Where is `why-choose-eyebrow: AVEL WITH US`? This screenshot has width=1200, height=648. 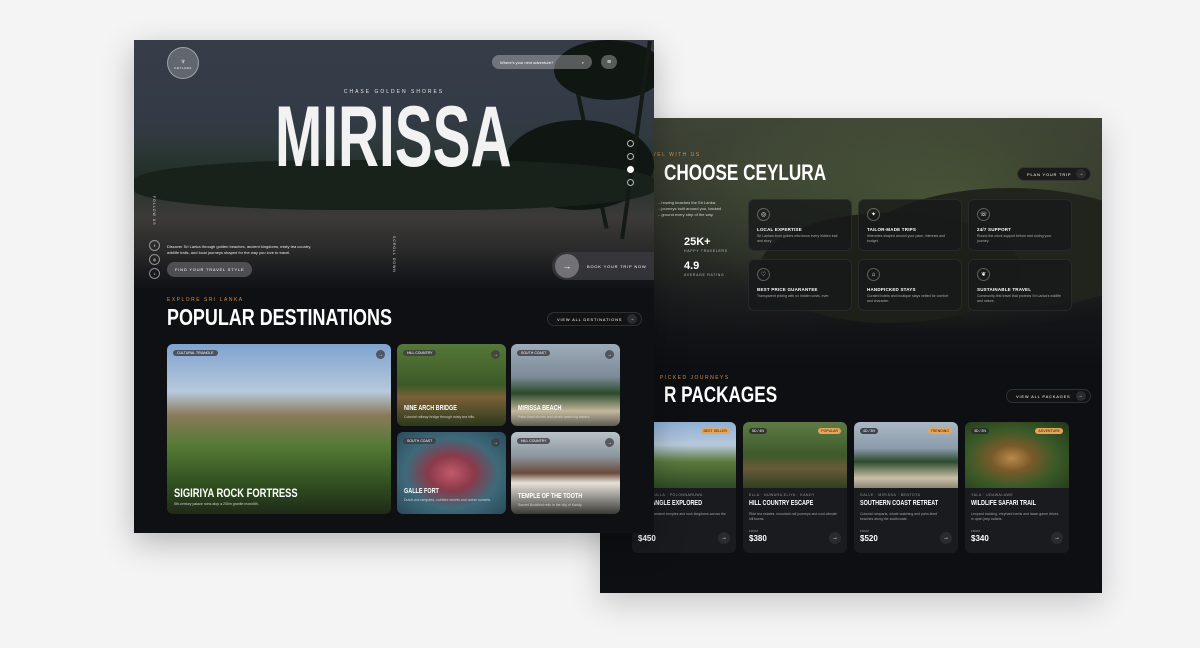 why-choose-eyebrow: AVEL WITH US is located at coordinates (674, 155).